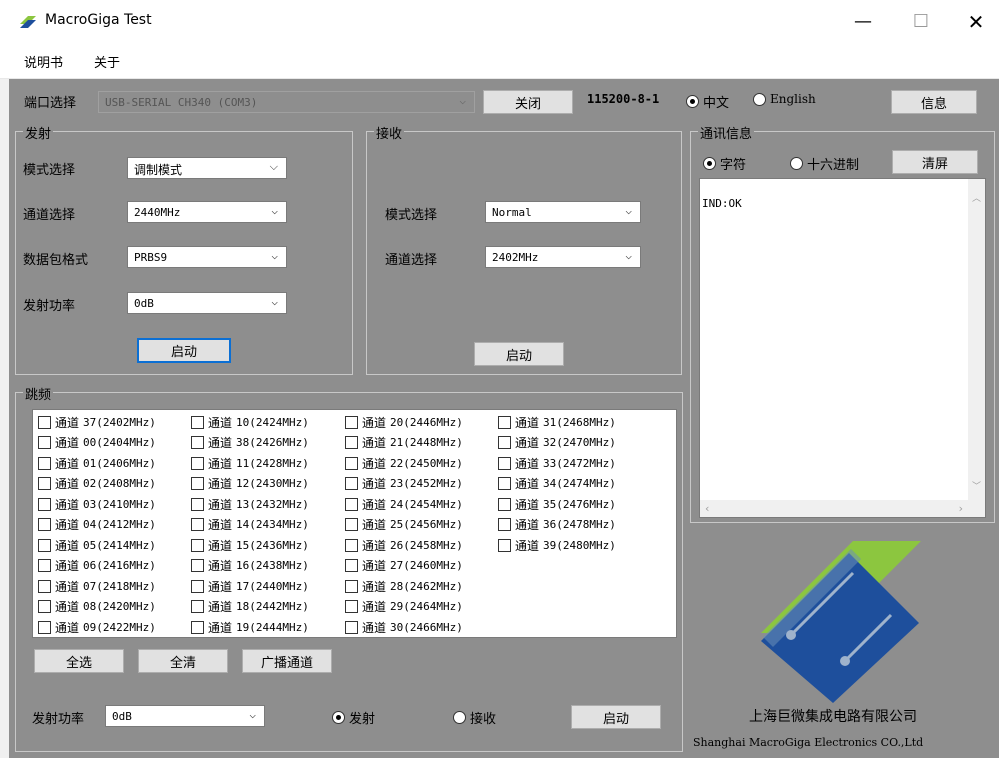 The image size is (999, 758). What do you see at coordinates (107, 61) in the screenshot?
I see `menu-about: 关于` at bounding box center [107, 61].